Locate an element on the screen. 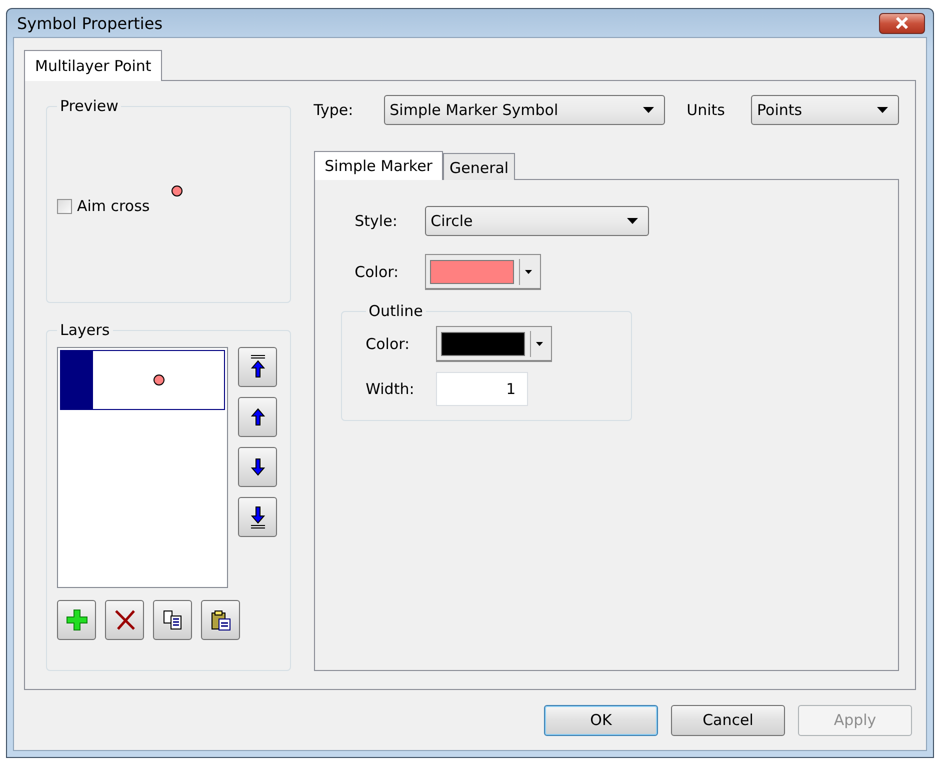  group-title: Preview is located at coordinates (89, 106).